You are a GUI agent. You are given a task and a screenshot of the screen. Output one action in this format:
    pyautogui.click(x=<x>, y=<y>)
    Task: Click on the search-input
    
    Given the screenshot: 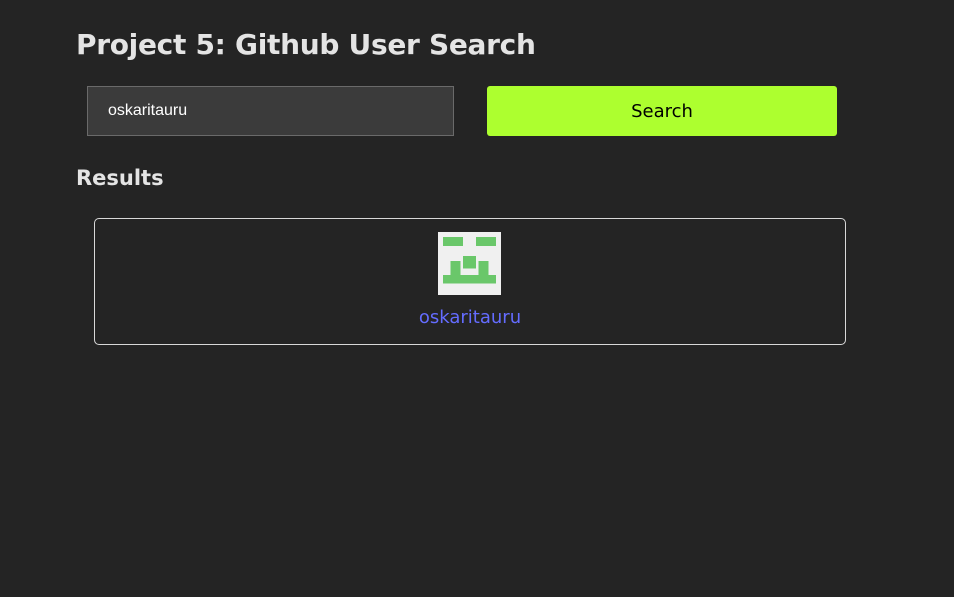 What is the action you would take?
    pyautogui.click(x=270, y=111)
    